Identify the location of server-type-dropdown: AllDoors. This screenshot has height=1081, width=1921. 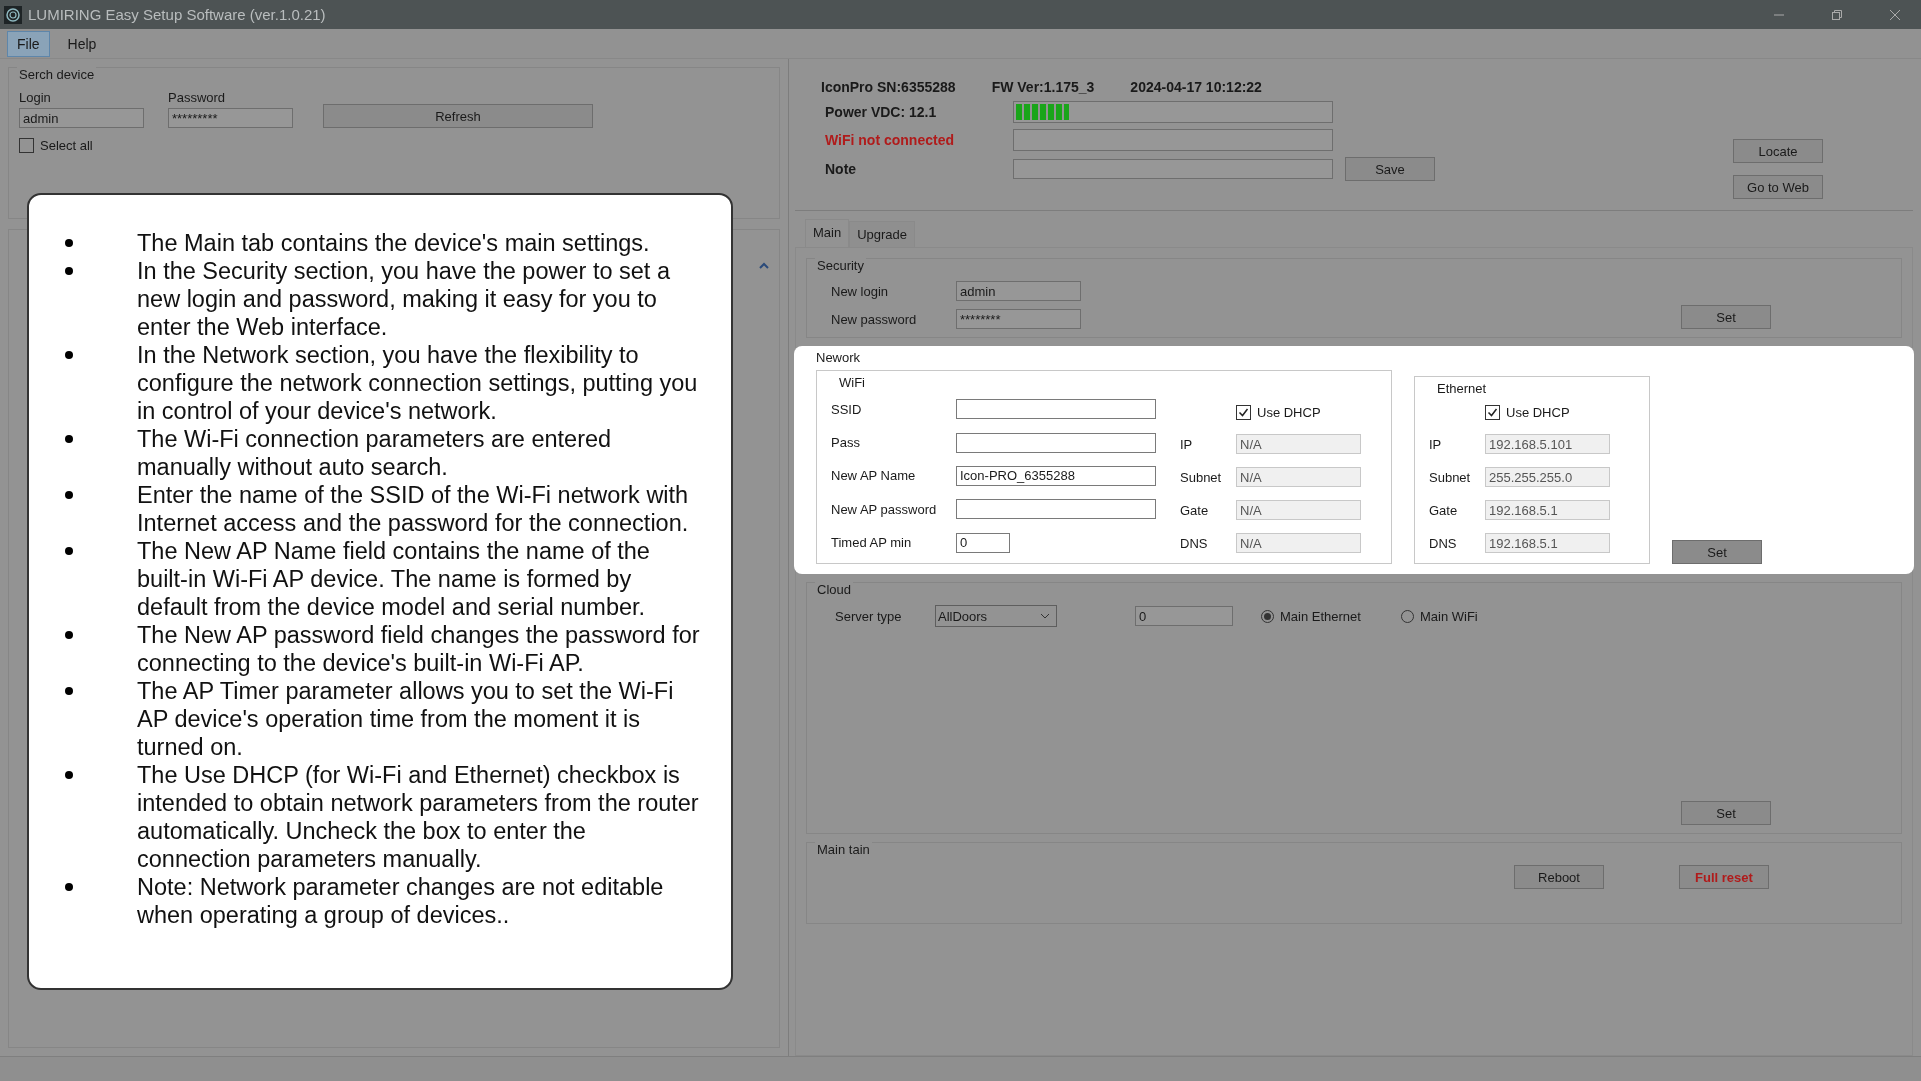
(996, 616).